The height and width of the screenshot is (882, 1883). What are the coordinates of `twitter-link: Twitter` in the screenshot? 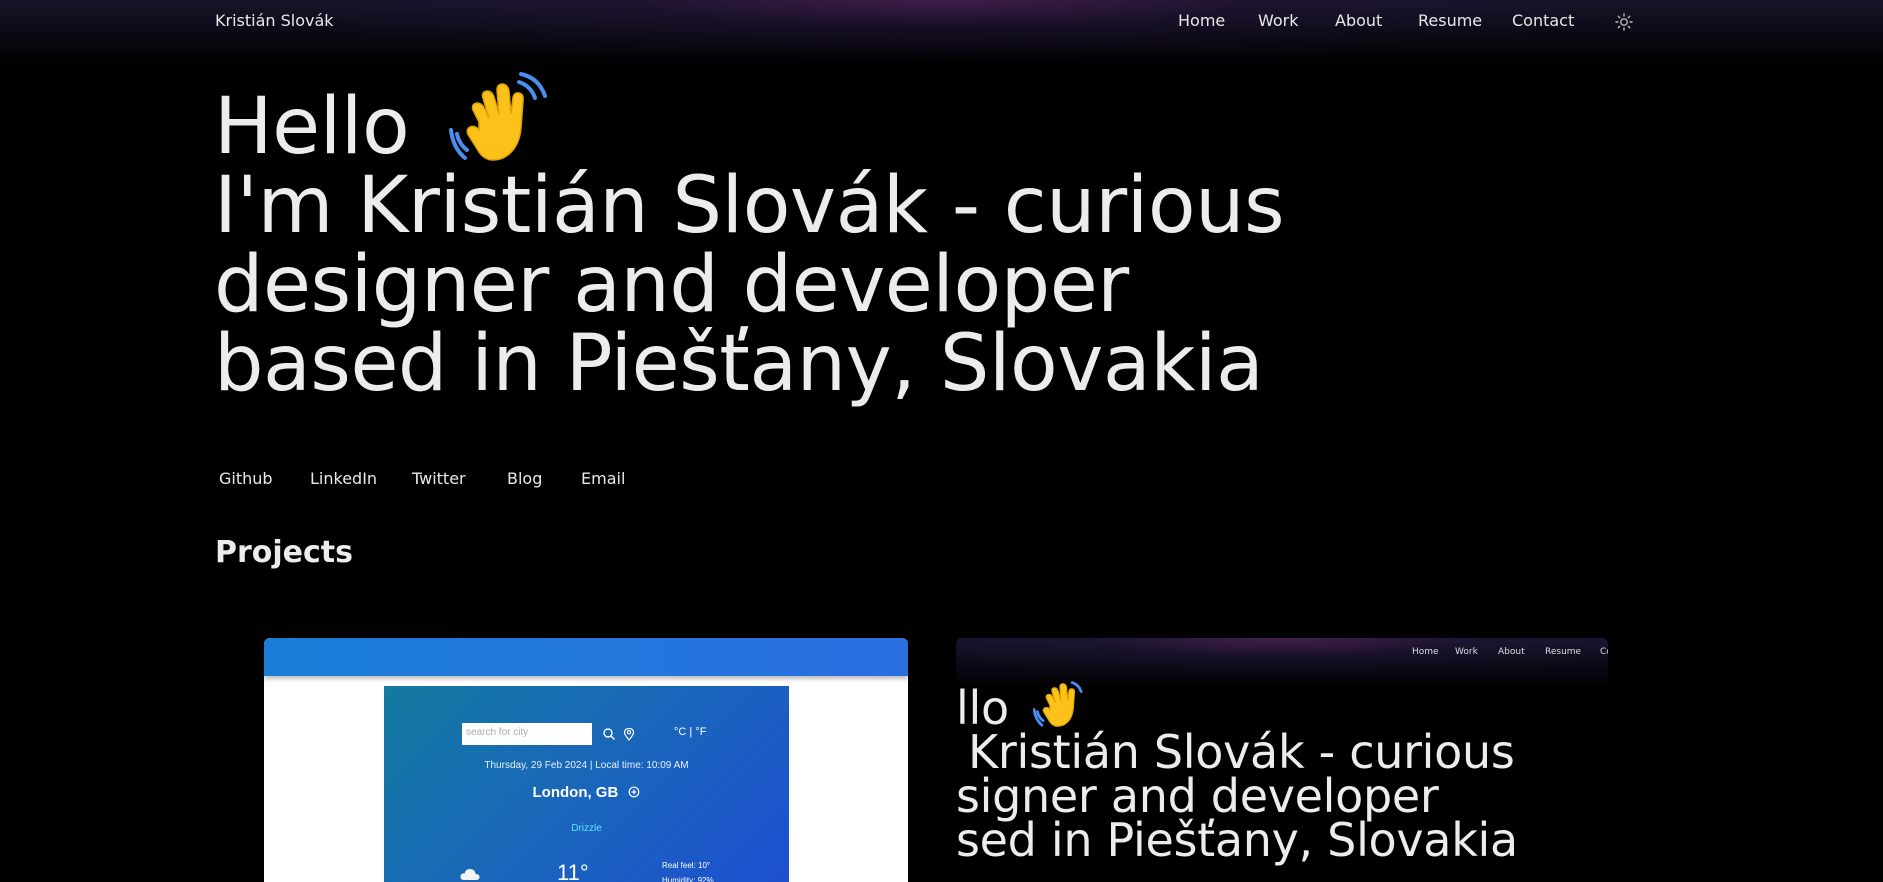 It's located at (459, 478).